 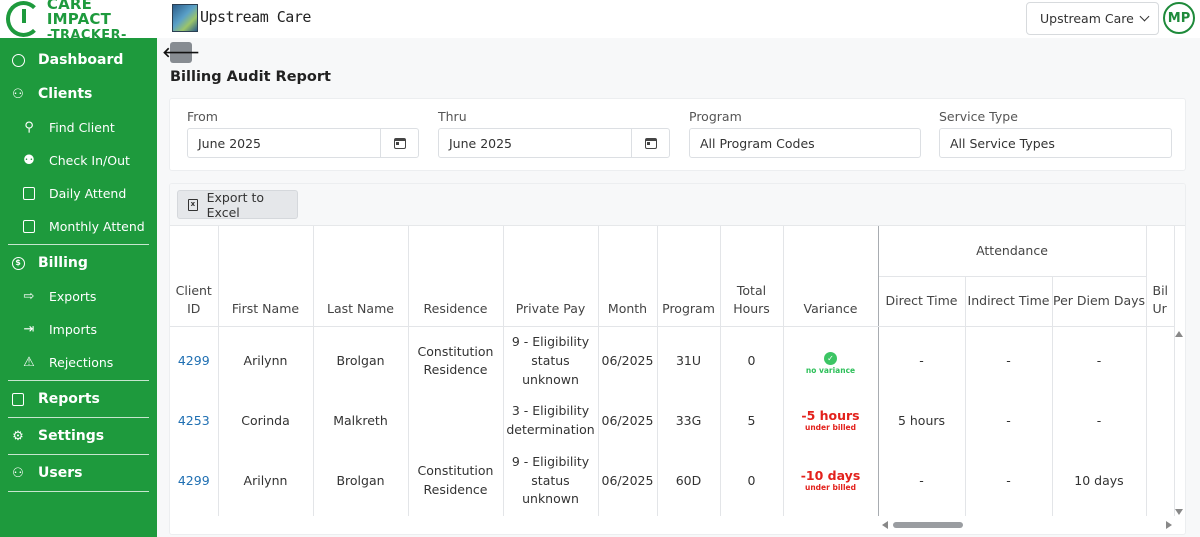 What do you see at coordinates (78, 193) in the screenshot?
I see `sidebar-item-daily-attend: Daily Attend` at bounding box center [78, 193].